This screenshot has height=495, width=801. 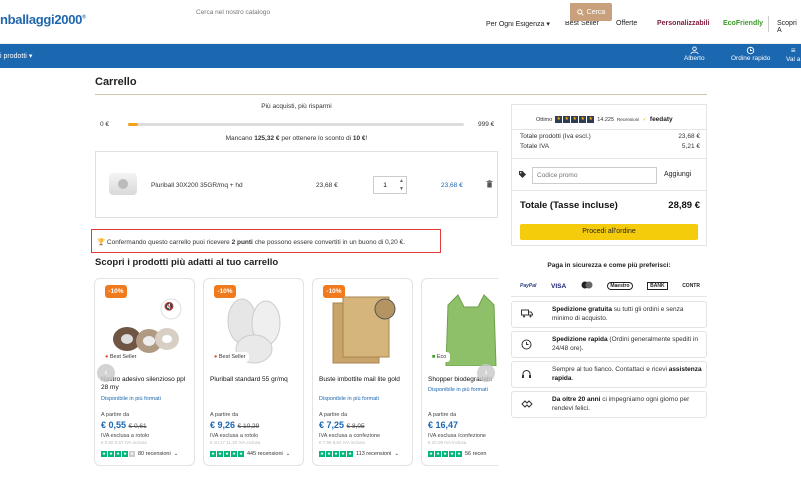 I want to click on truck-icon, so click(x=527, y=314).